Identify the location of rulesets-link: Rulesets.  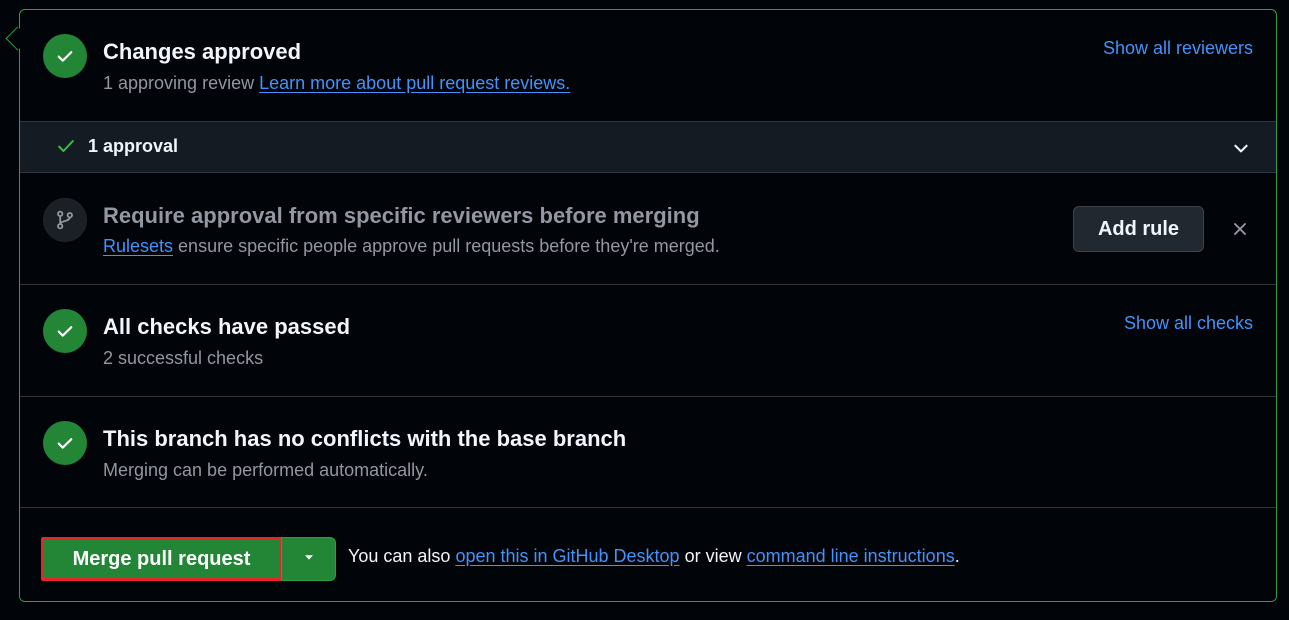
(138, 246).